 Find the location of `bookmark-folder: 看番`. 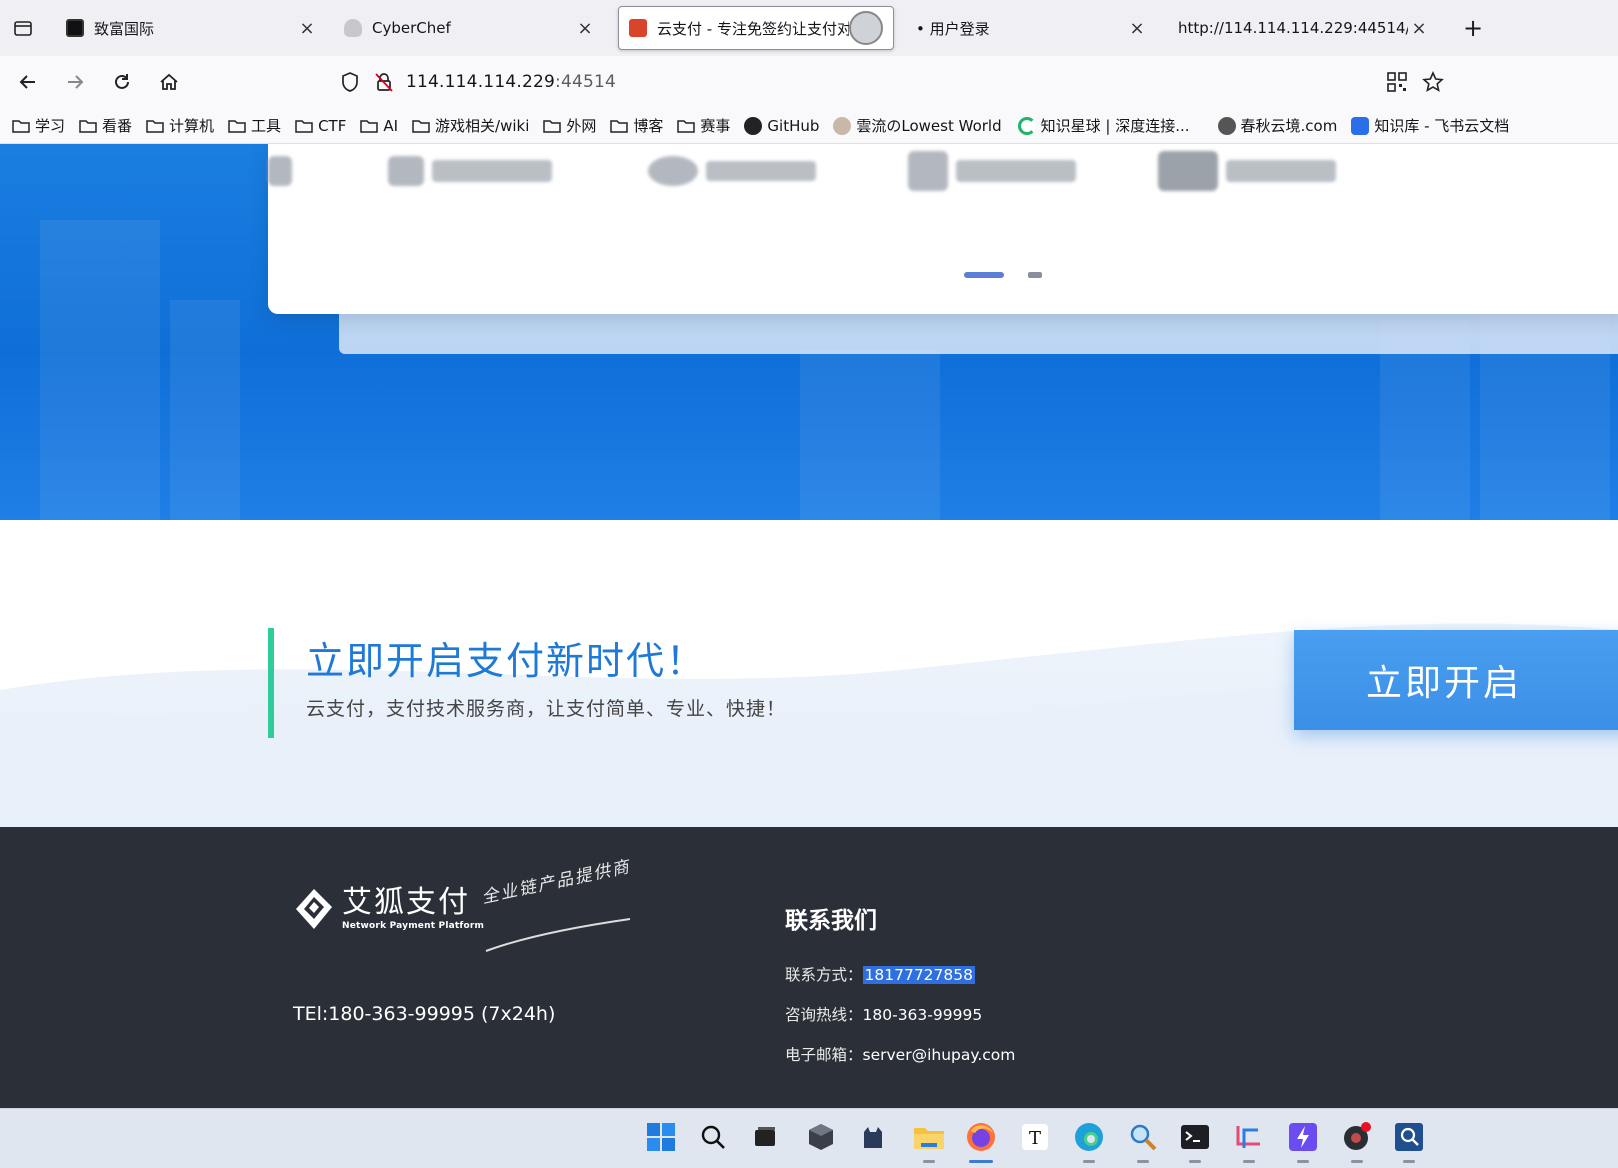

bookmark-folder: 看番 is located at coordinates (105, 125).